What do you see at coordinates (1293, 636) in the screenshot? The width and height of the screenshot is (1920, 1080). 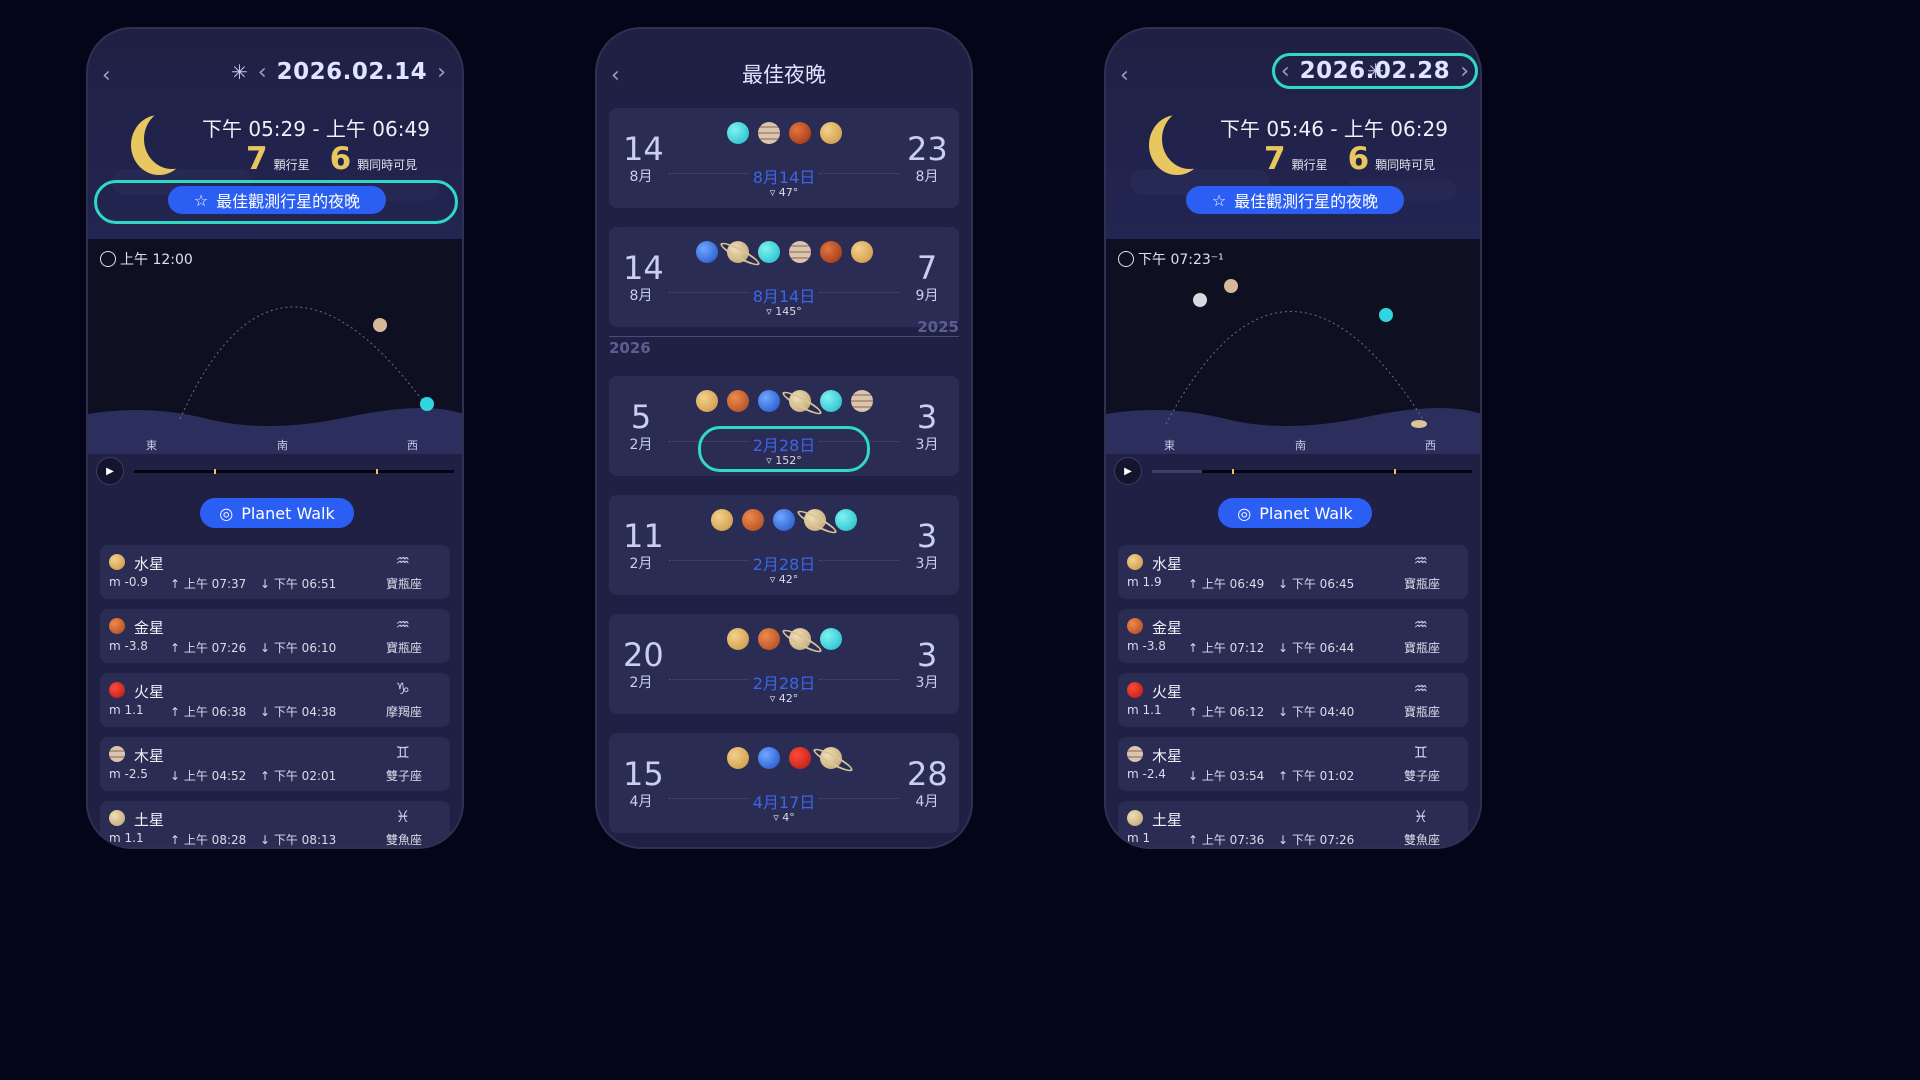 I see `planet-row-venus: 金星 m -3.8 ↑ 上午 07:12 ↓ 下午 06:44 ♒ 寶瓶座` at bounding box center [1293, 636].